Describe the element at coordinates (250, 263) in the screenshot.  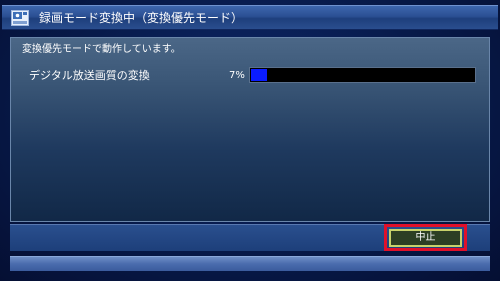
I see `bottom-band` at that location.